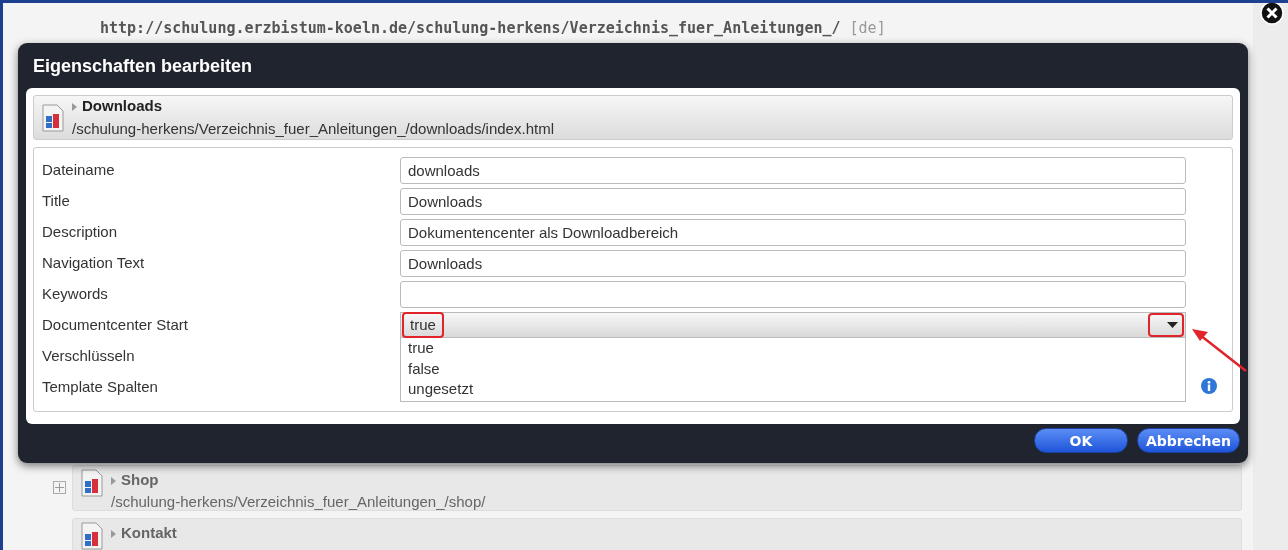  I want to click on field-label: Template Spalten, so click(100, 387).